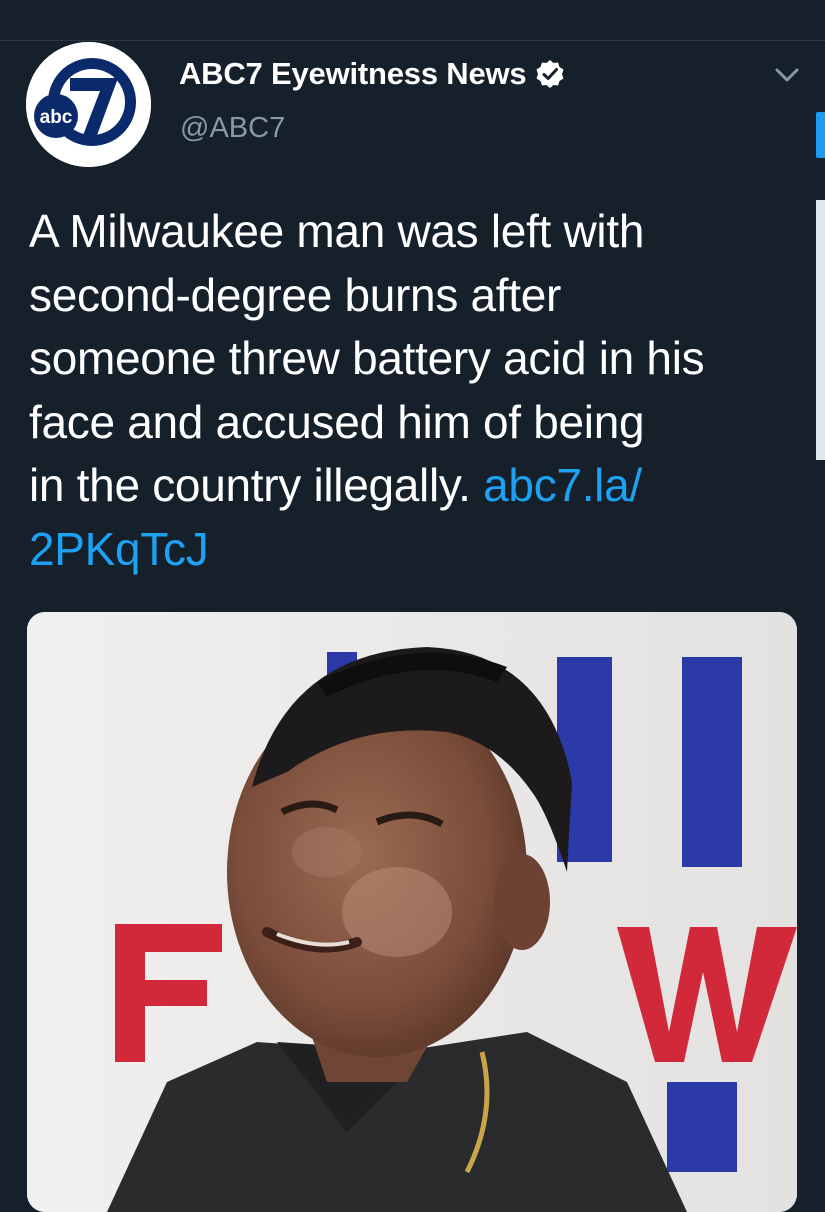 The width and height of the screenshot is (825, 1212). I want to click on chevron-down-icon, so click(787, 75).